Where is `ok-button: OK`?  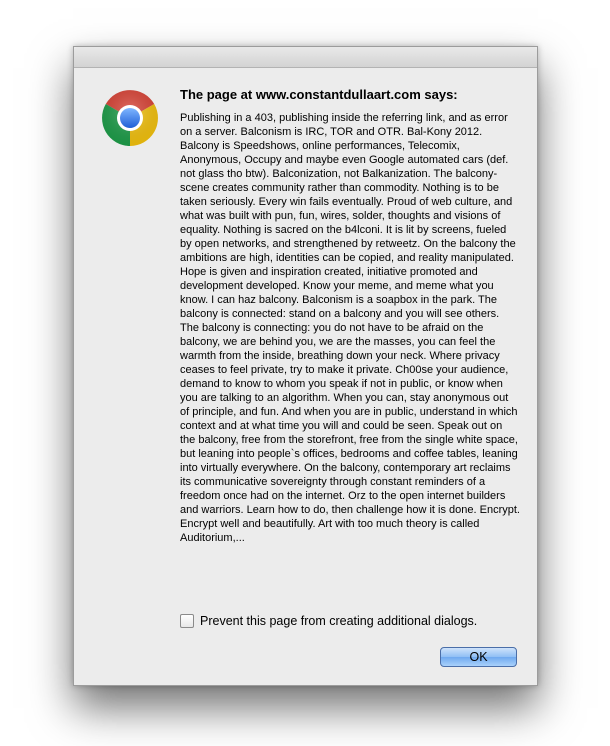 ok-button: OK is located at coordinates (478, 657).